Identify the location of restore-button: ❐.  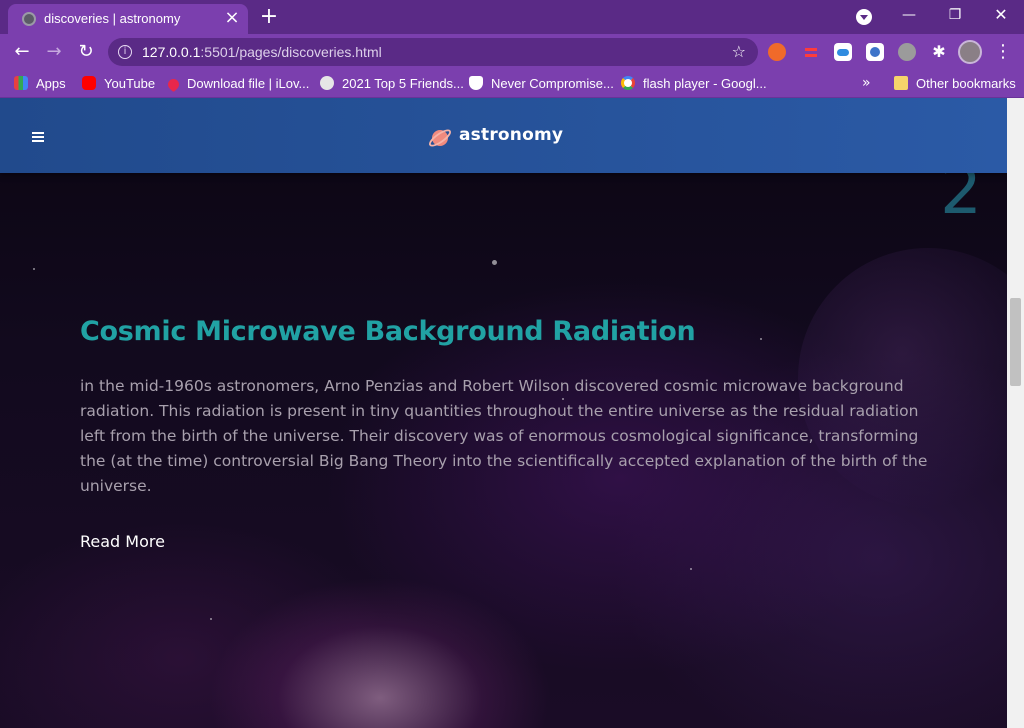
(955, 15).